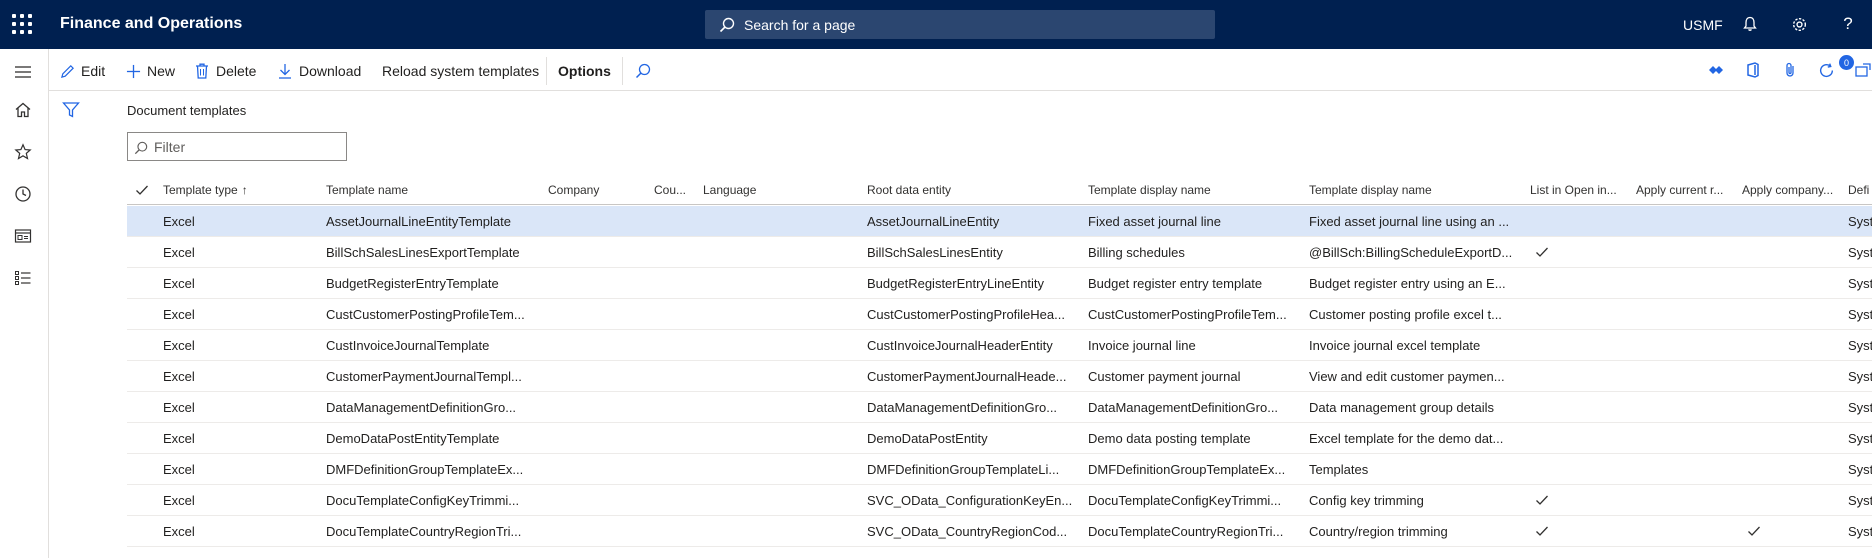 The width and height of the screenshot is (1872, 558). I want to click on options-tab: Options, so click(584, 71).